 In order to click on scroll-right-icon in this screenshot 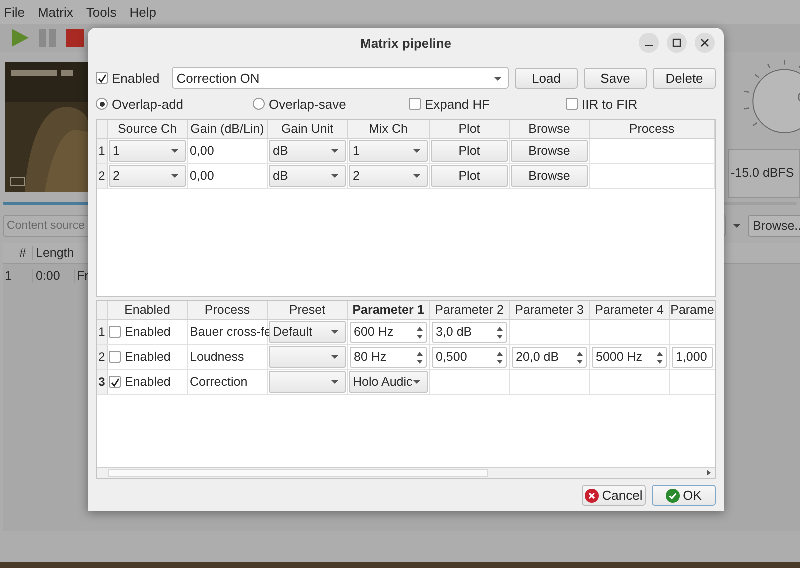, I will do `click(709, 473)`.